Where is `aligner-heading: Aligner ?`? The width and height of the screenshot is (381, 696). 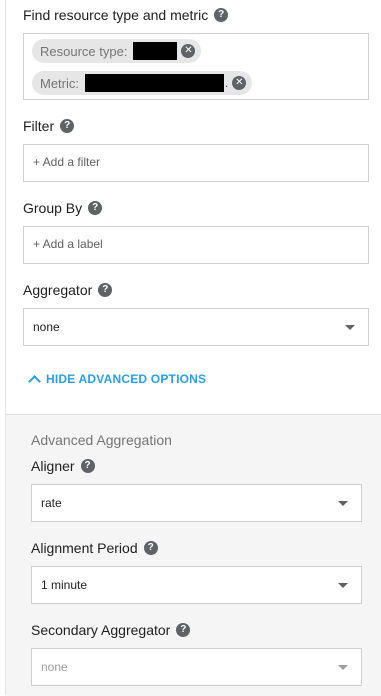
aligner-heading: Aligner ? is located at coordinates (63, 466).